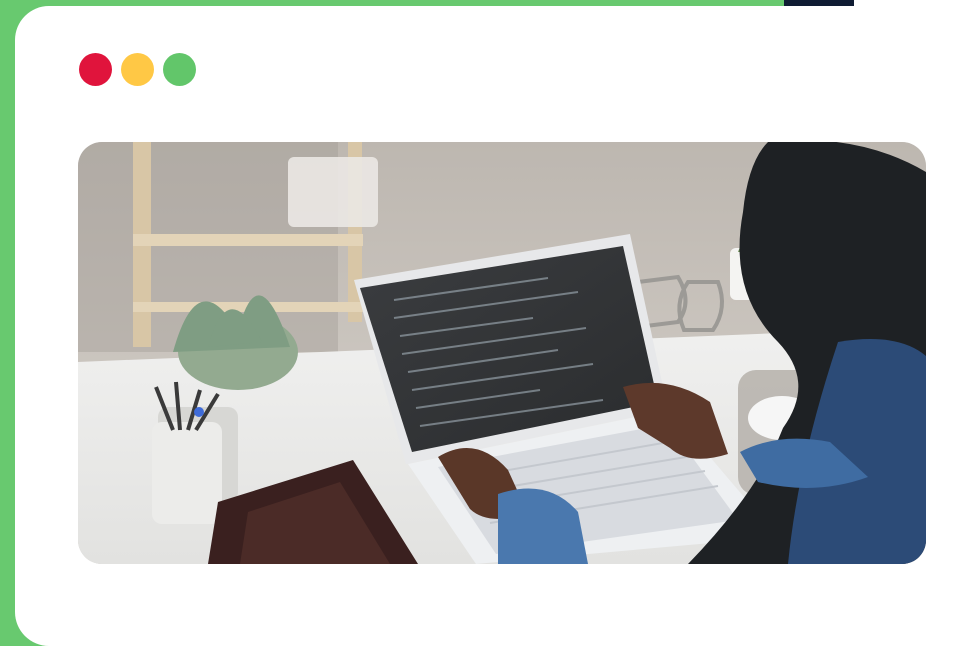 The image size is (969, 646). I want to click on maximize-dot, so click(179, 69).